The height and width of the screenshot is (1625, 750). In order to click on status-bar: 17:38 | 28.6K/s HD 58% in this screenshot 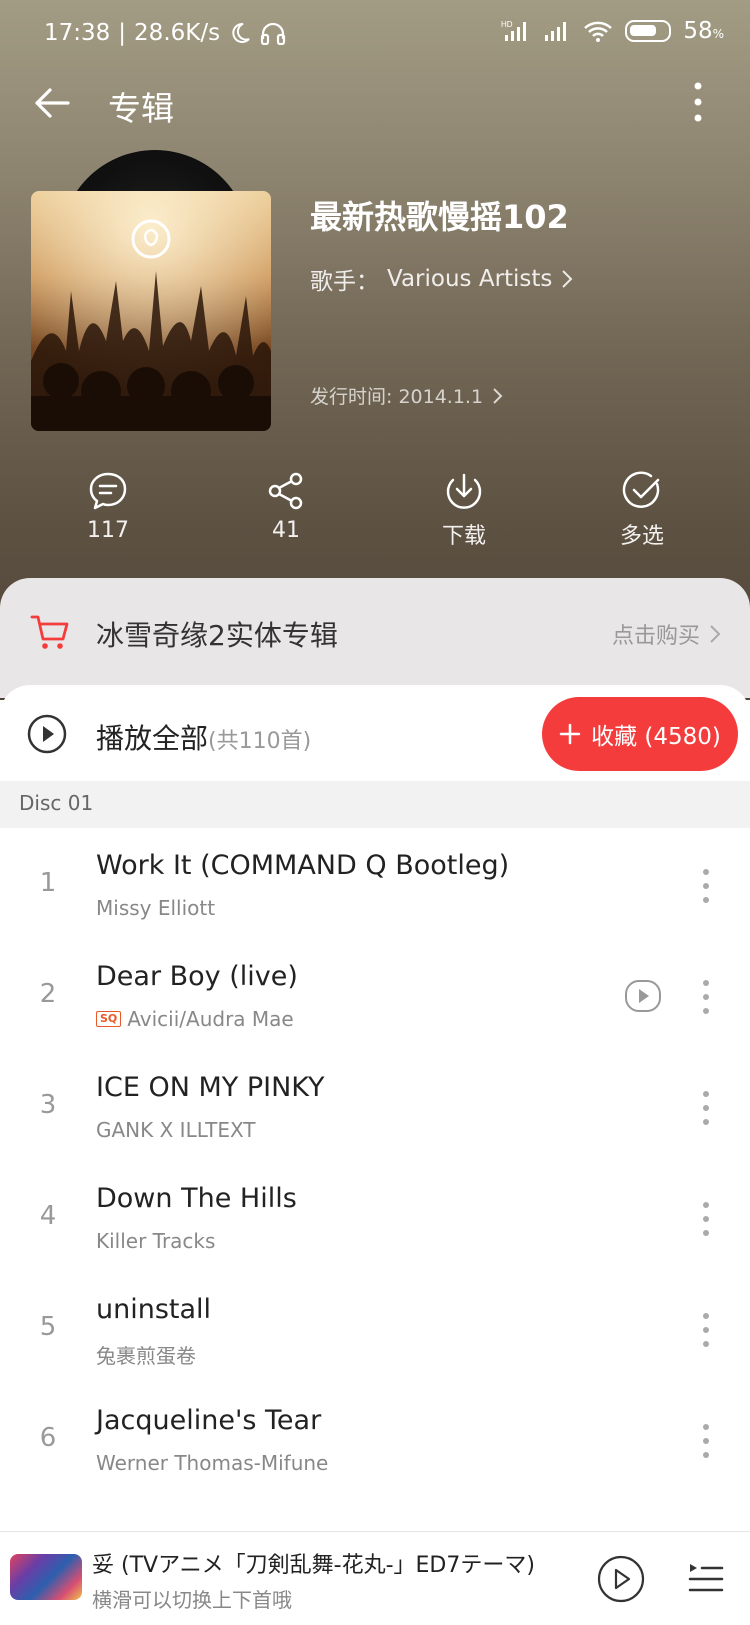, I will do `click(384, 32)`.